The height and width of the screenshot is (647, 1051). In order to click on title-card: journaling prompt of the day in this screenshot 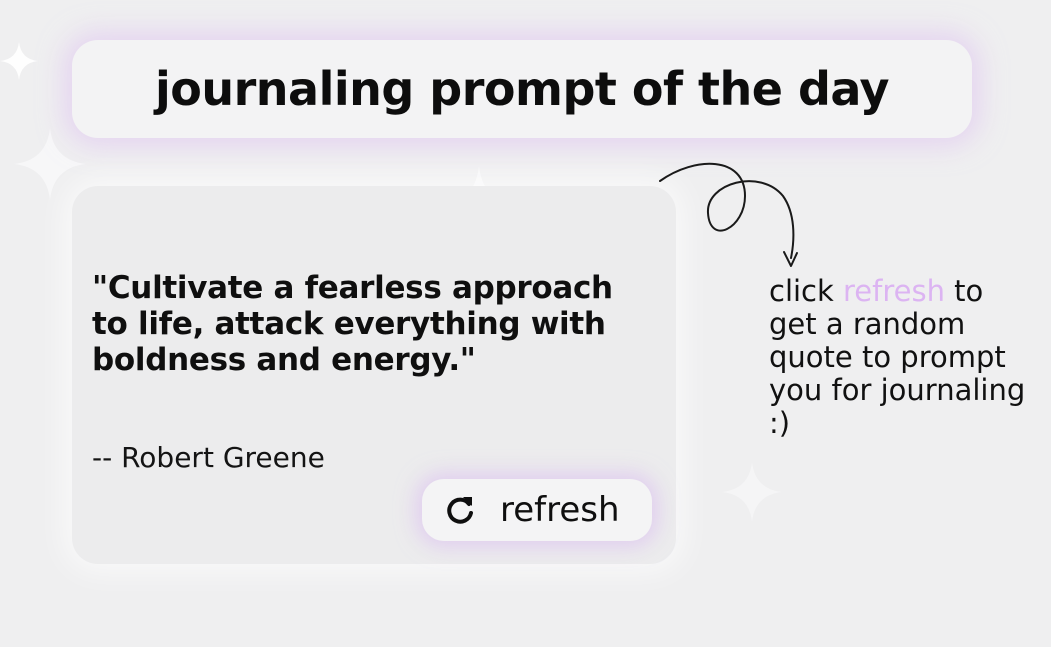, I will do `click(522, 89)`.